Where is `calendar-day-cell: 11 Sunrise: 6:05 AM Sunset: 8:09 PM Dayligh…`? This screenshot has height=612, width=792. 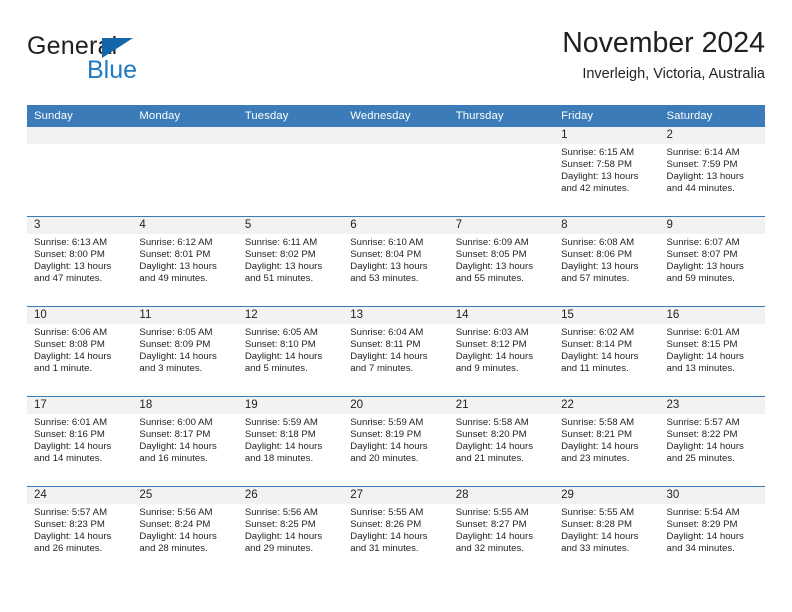 calendar-day-cell: 11 Sunrise: 6:05 AM Sunset: 8:09 PM Dayligh… is located at coordinates (185, 351).